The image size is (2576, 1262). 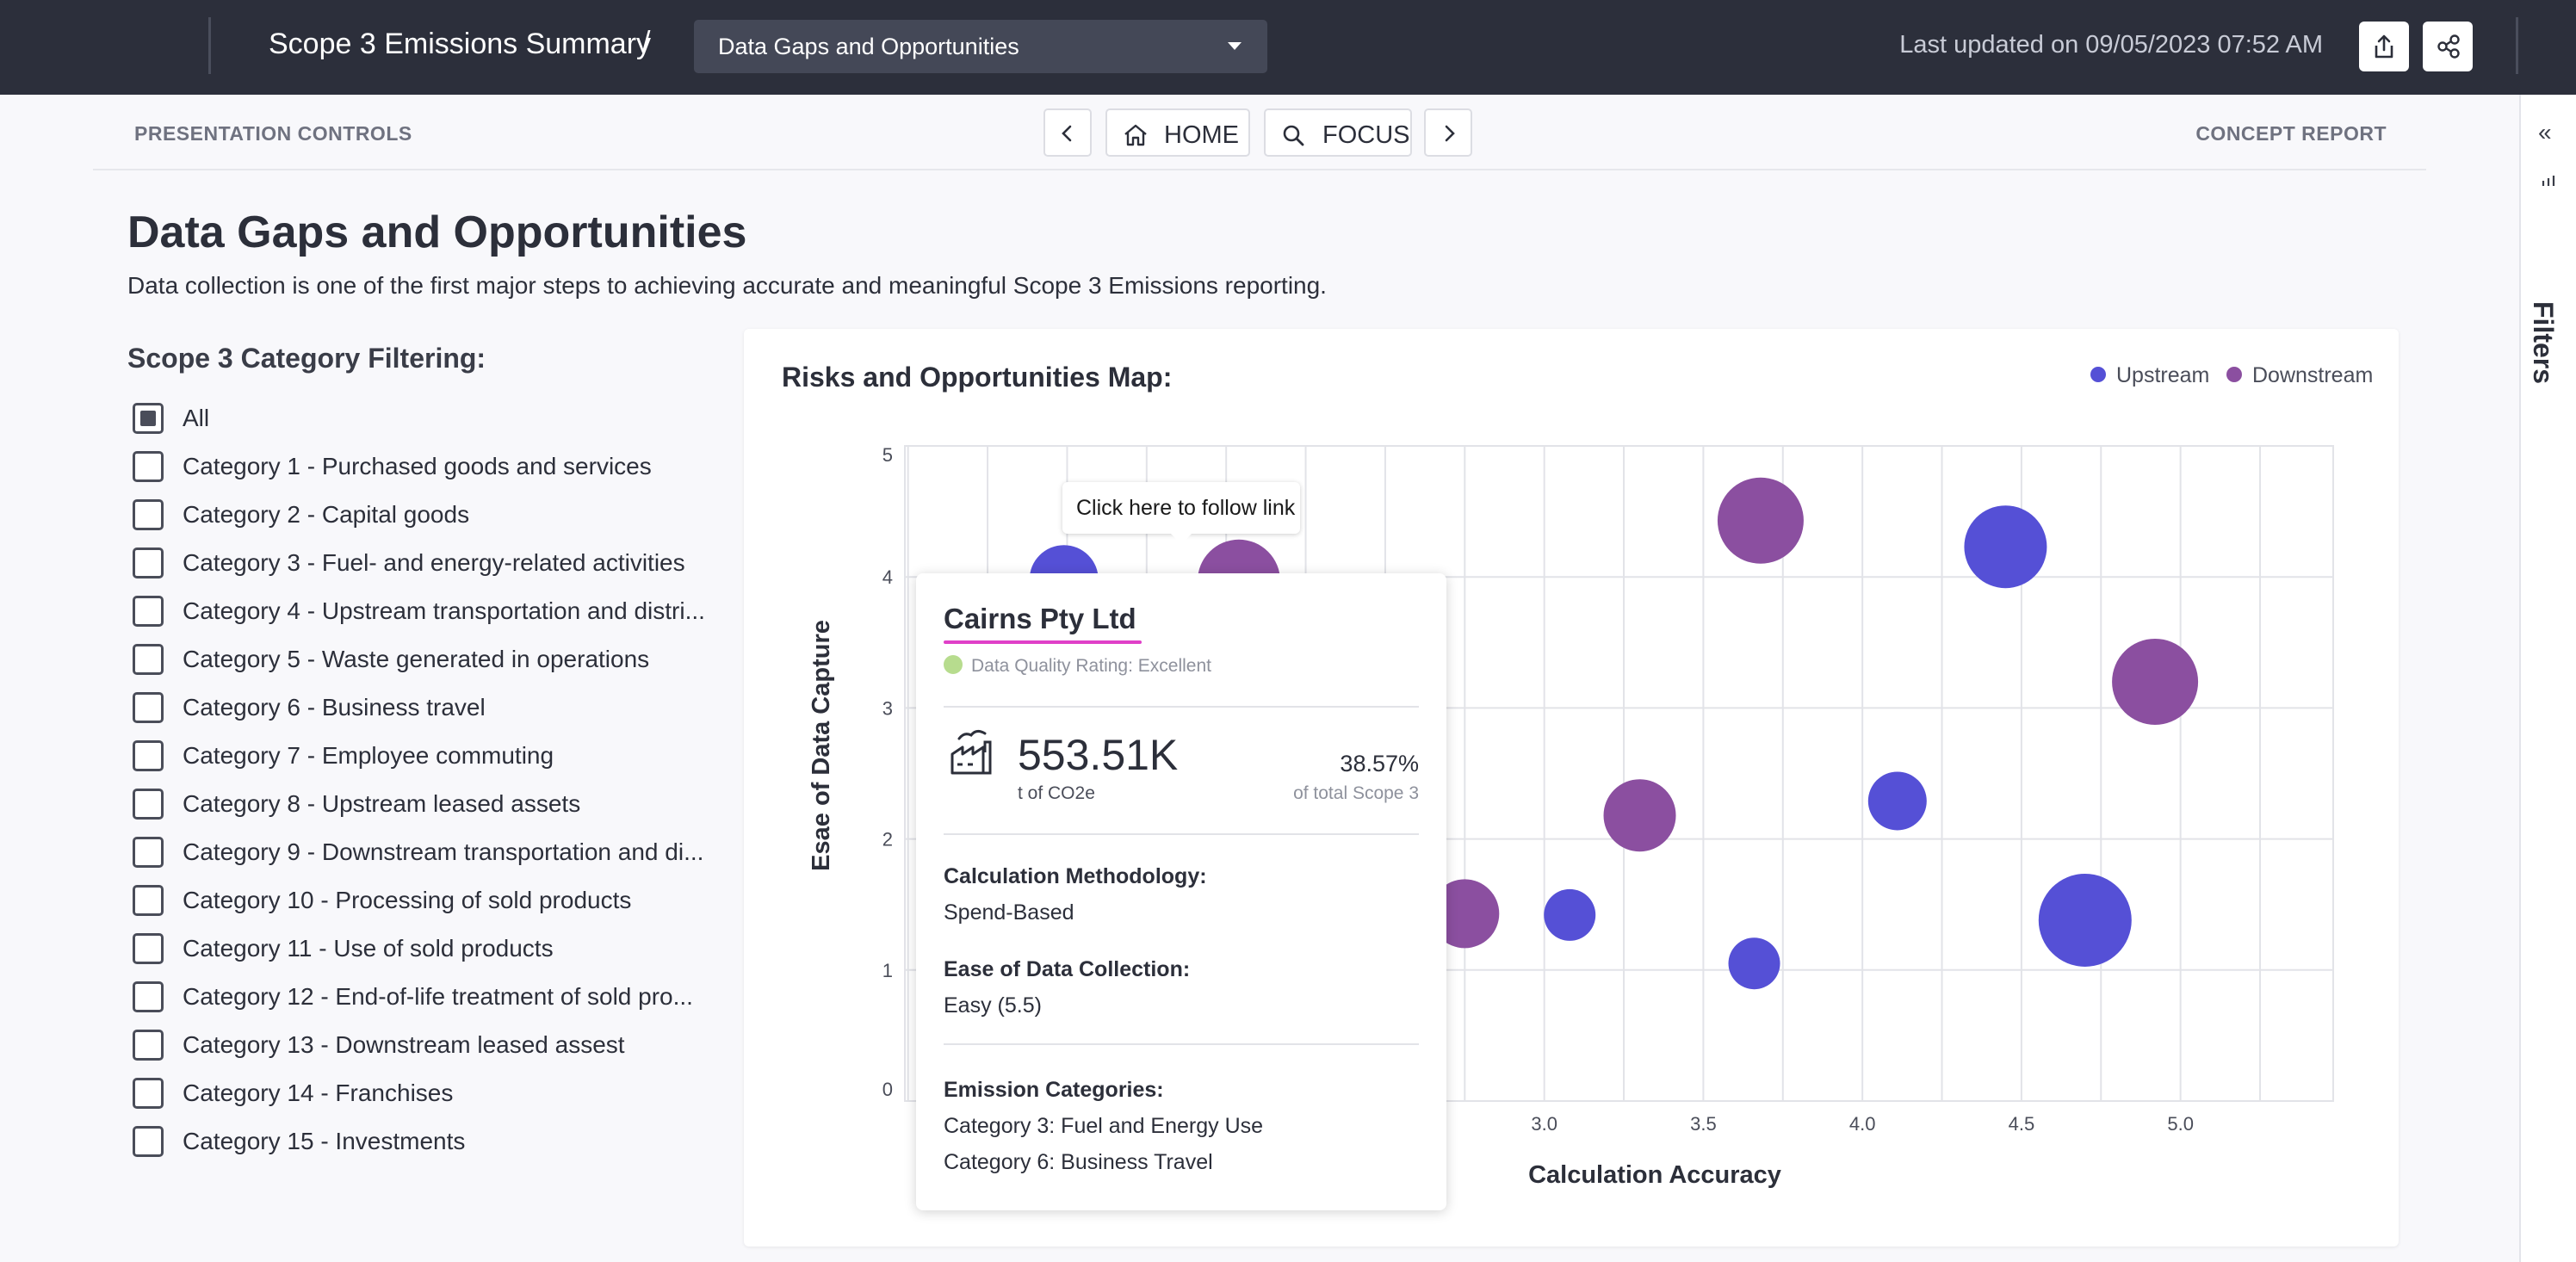 What do you see at coordinates (1009, 913) in the screenshot?
I see `method-value: Spend-Based` at bounding box center [1009, 913].